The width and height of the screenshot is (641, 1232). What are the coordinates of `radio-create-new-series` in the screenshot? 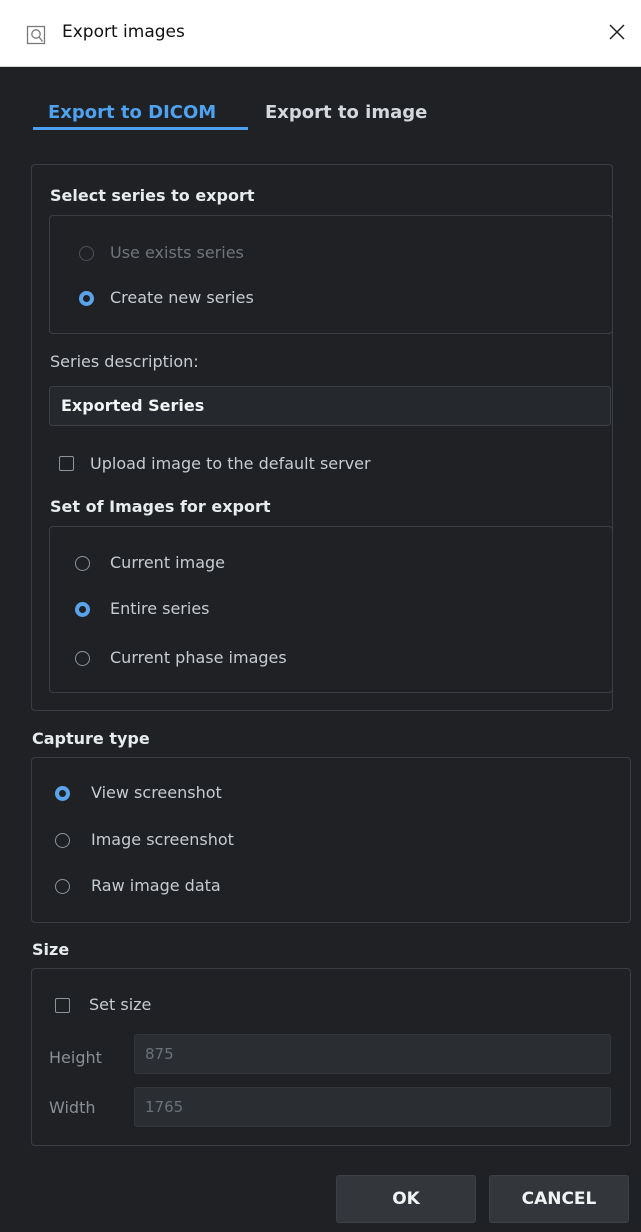 It's located at (86, 298).